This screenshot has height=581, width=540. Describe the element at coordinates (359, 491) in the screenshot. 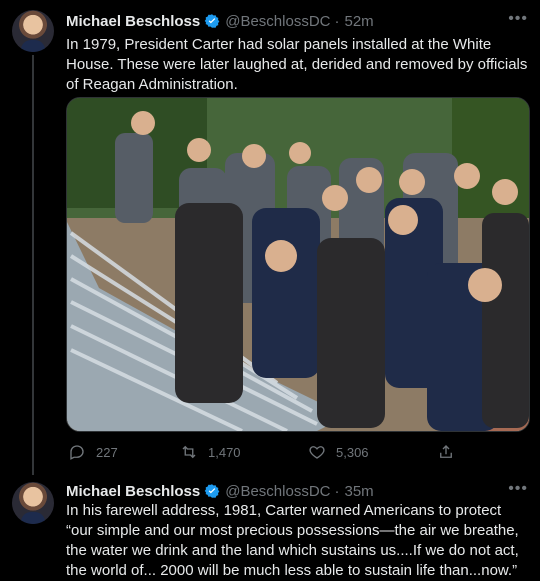

I see `timestamp: 35m` at that location.